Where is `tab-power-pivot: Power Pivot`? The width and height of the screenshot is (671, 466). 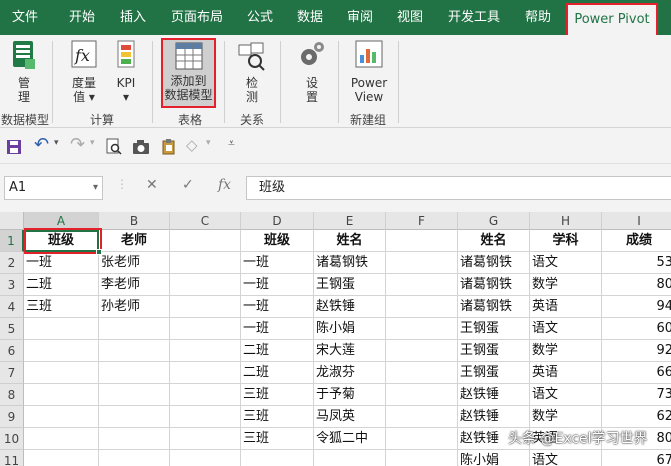
tab-power-pivot: Power Pivot is located at coordinates (612, 19).